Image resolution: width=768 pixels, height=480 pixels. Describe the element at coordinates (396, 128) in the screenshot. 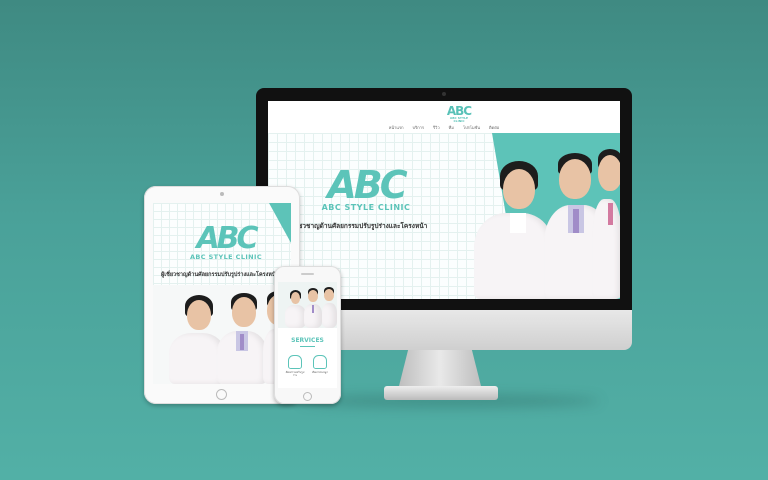

I see `nav-item: หน้าแรก` at that location.